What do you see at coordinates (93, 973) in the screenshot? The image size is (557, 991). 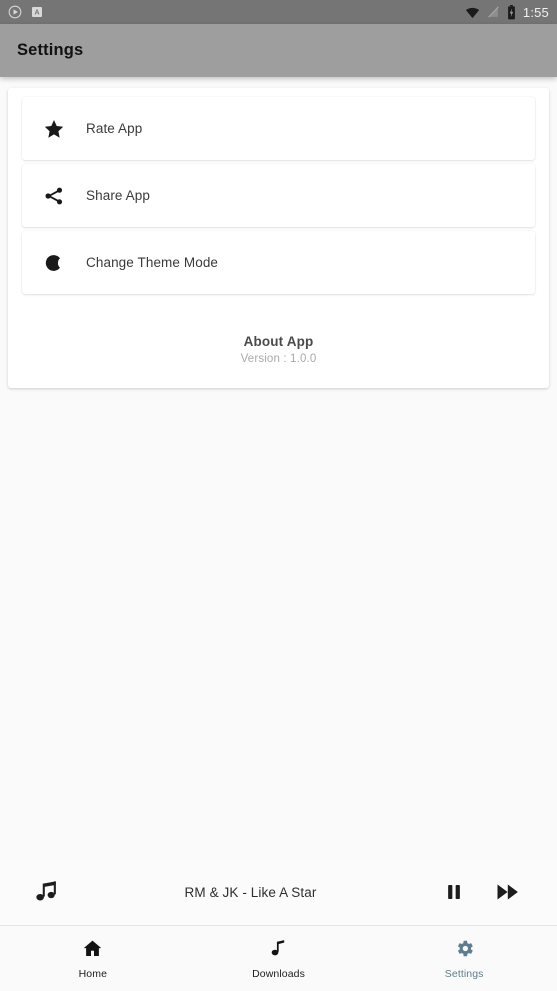 I see `nav-item-label: Home` at bounding box center [93, 973].